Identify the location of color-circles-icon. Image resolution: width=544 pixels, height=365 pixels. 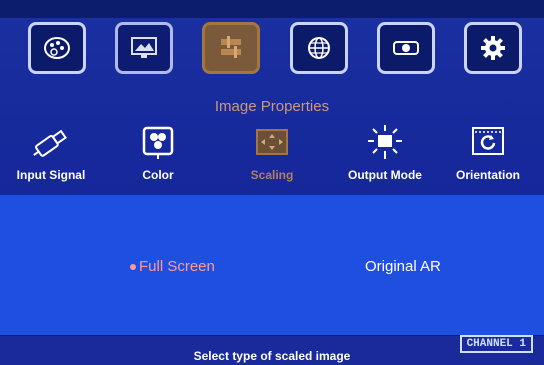
(158, 142).